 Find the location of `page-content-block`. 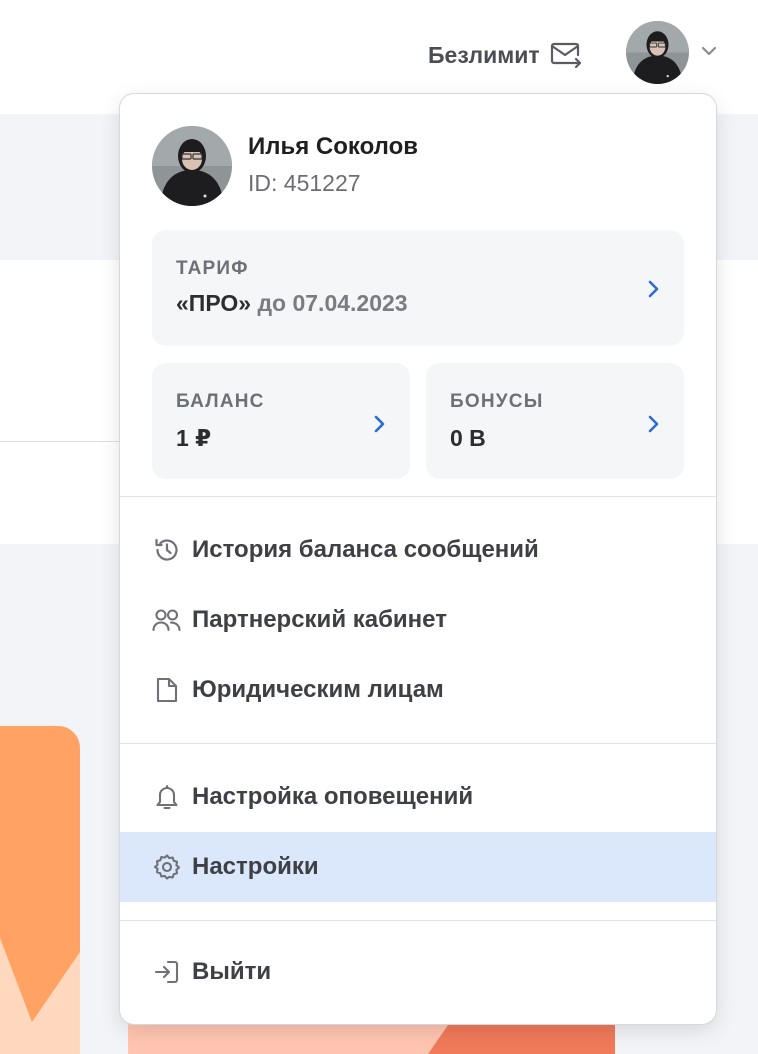

page-content-block is located at coordinates (60, 402).